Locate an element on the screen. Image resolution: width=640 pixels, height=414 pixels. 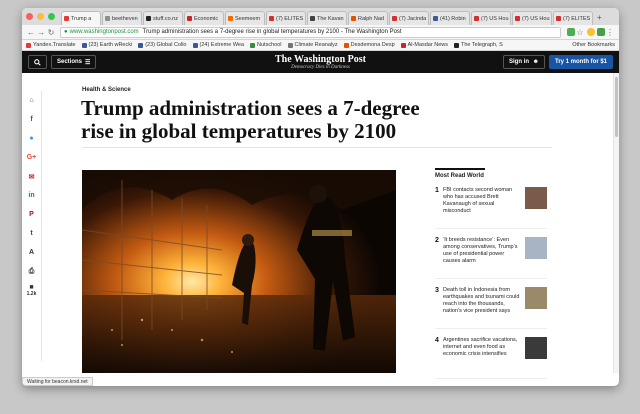
other-bookmarks: Other Bookmarks is located at coordinates (593, 45).